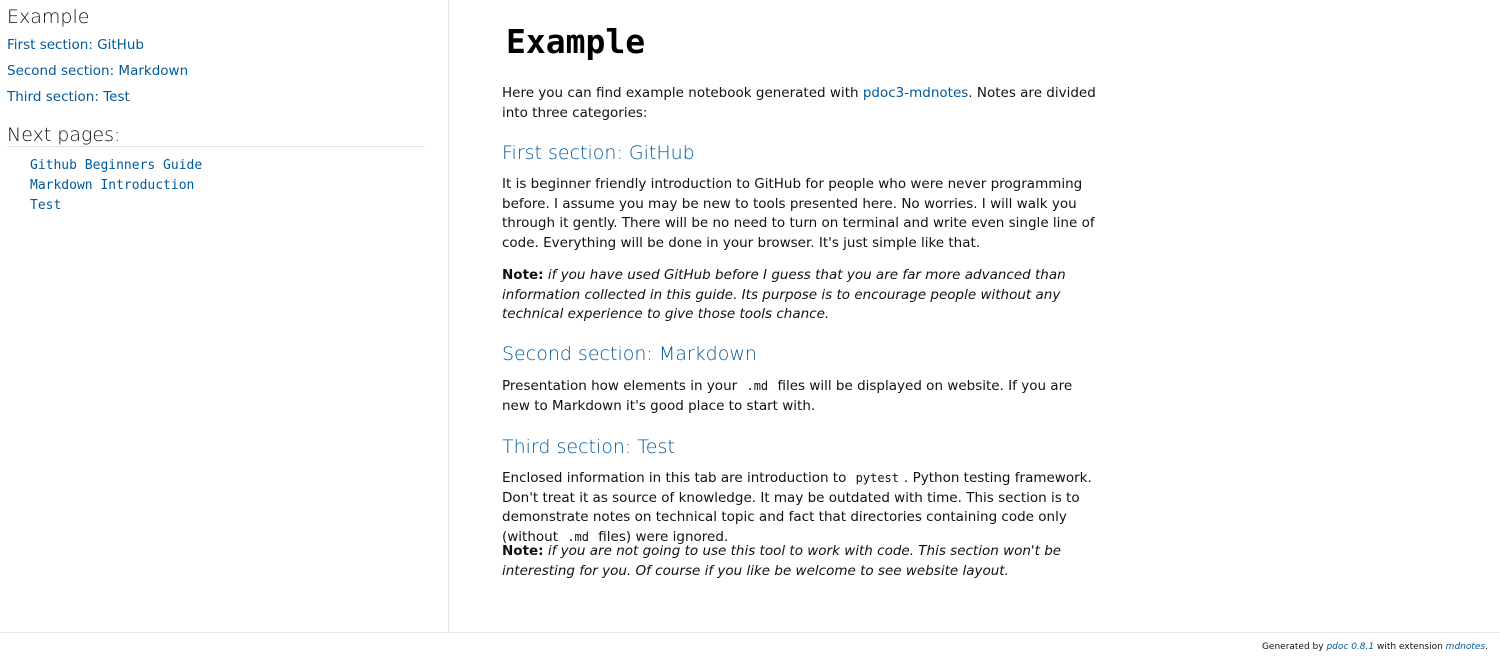  What do you see at coordinates (588, 447) in the screenshot?
I see `section-heading-test: Third section: Test` at bounding box center [588, 447].